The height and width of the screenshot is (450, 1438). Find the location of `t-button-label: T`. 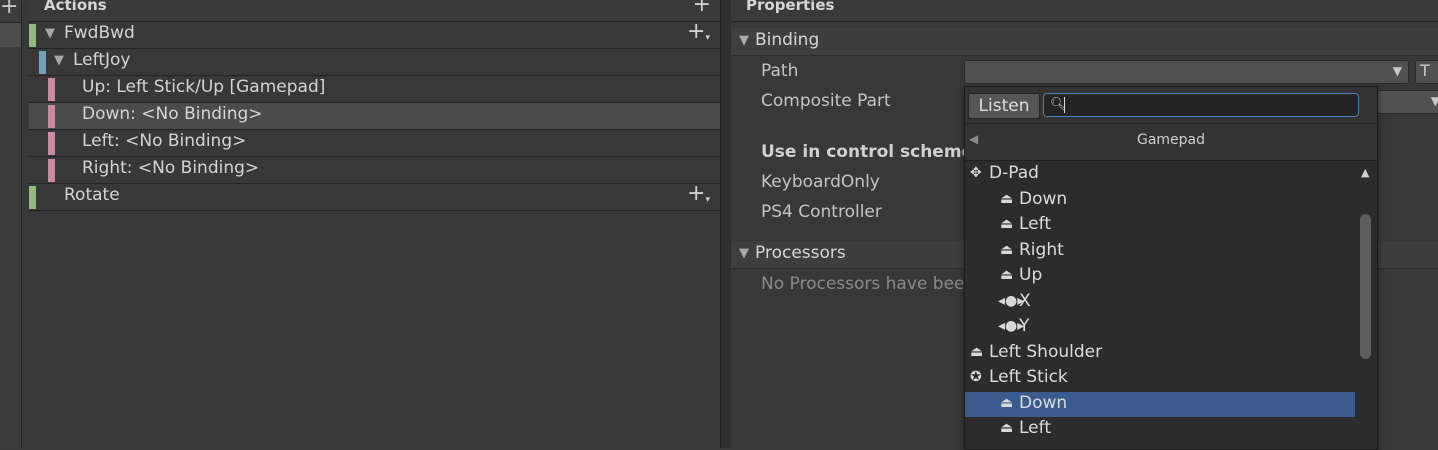

t-button-label: T is located at coordinates (1425, 70).